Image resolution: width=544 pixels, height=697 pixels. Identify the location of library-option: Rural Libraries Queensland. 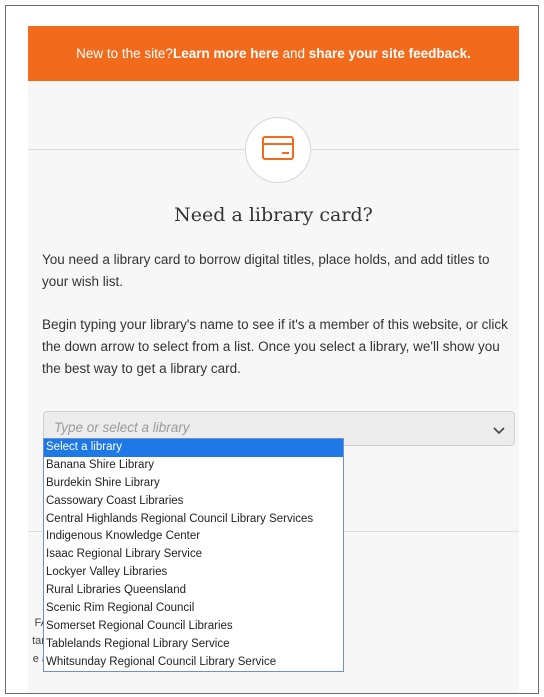
(193, 591).